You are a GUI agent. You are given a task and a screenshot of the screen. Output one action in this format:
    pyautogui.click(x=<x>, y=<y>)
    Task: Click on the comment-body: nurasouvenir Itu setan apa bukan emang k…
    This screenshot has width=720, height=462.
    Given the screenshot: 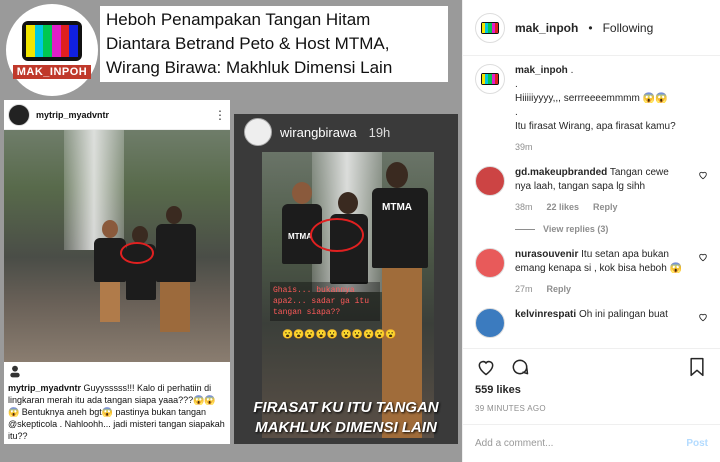 What is the action you would take?
    pyautogui.click(x=611, y=272)
    